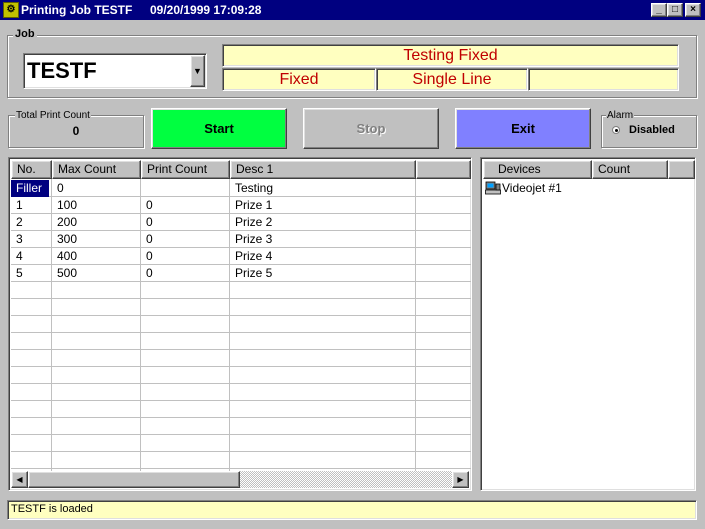  What do you see at coordinates (31, 205) in the screenshot?
I see `table-cell-no: 1` at bounding box center [31, 205].